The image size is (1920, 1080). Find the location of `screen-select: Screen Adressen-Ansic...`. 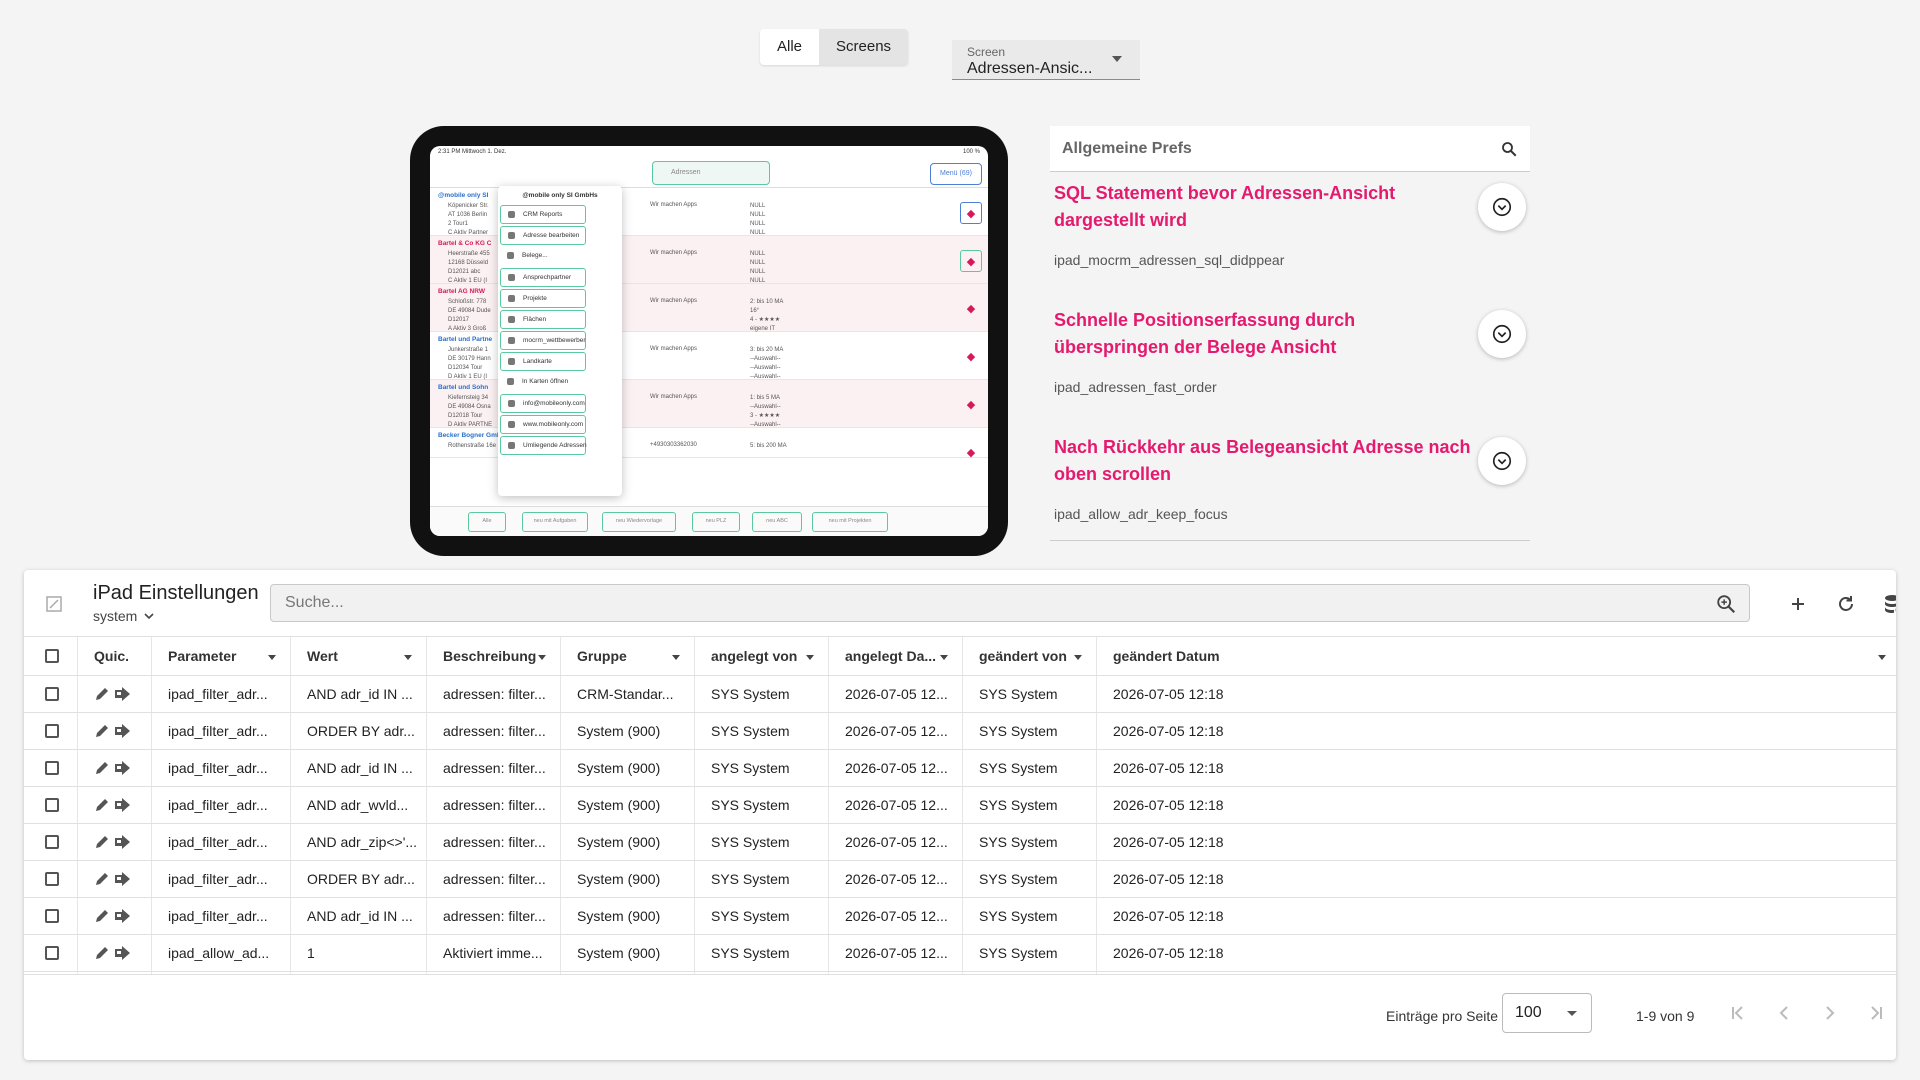

screen-select: Screen Adressen-Ansic... is located at coordinates (1046, 60).